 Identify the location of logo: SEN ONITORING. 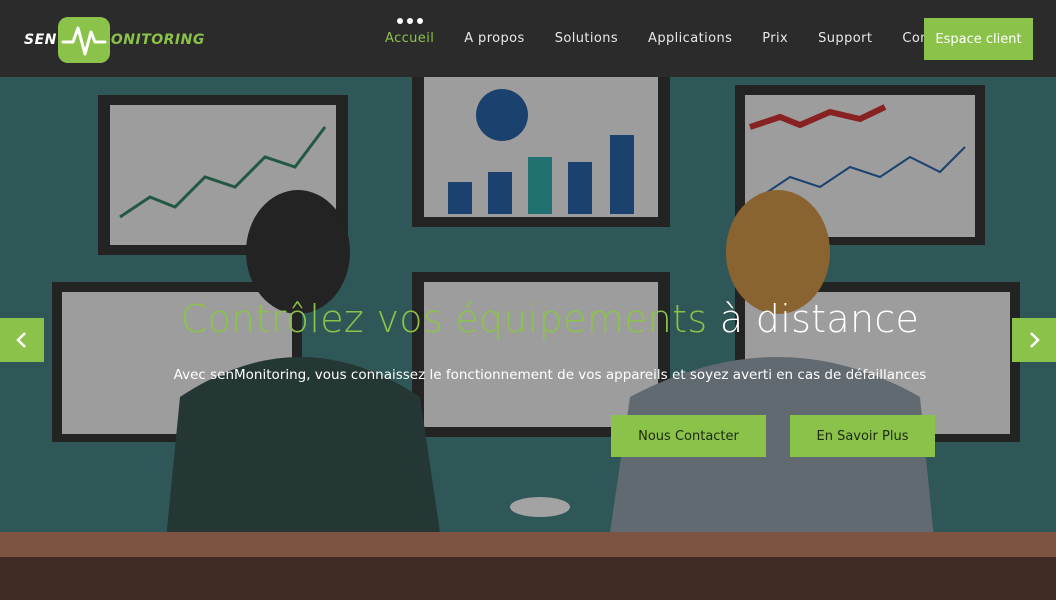
(114, 40).